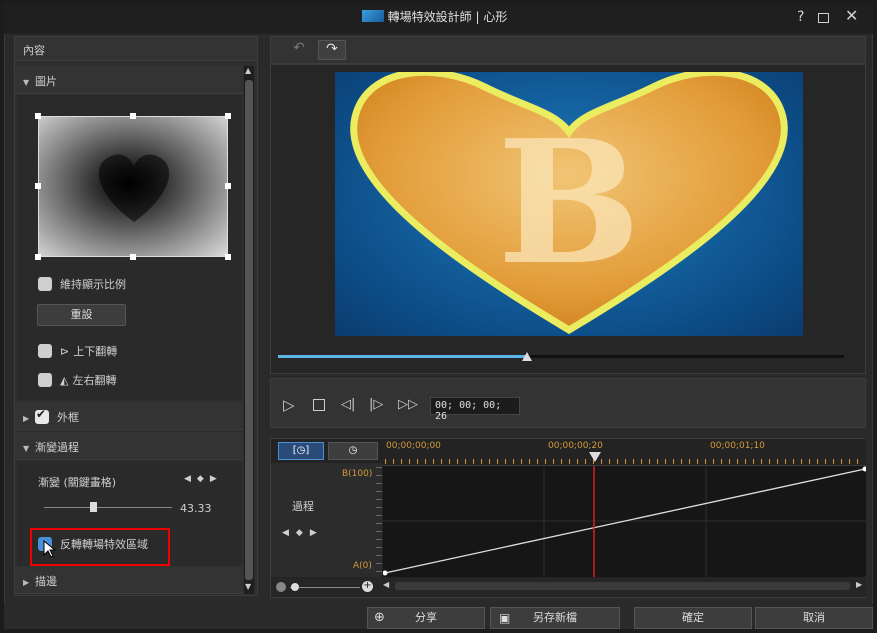  I want to click on help-icon: ?, so click(800, 17).